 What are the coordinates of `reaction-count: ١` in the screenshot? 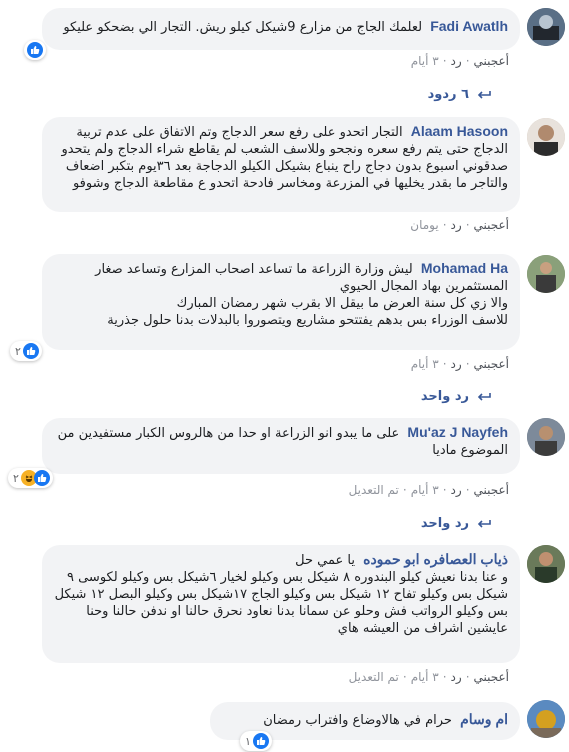 It's located at (248, 741).